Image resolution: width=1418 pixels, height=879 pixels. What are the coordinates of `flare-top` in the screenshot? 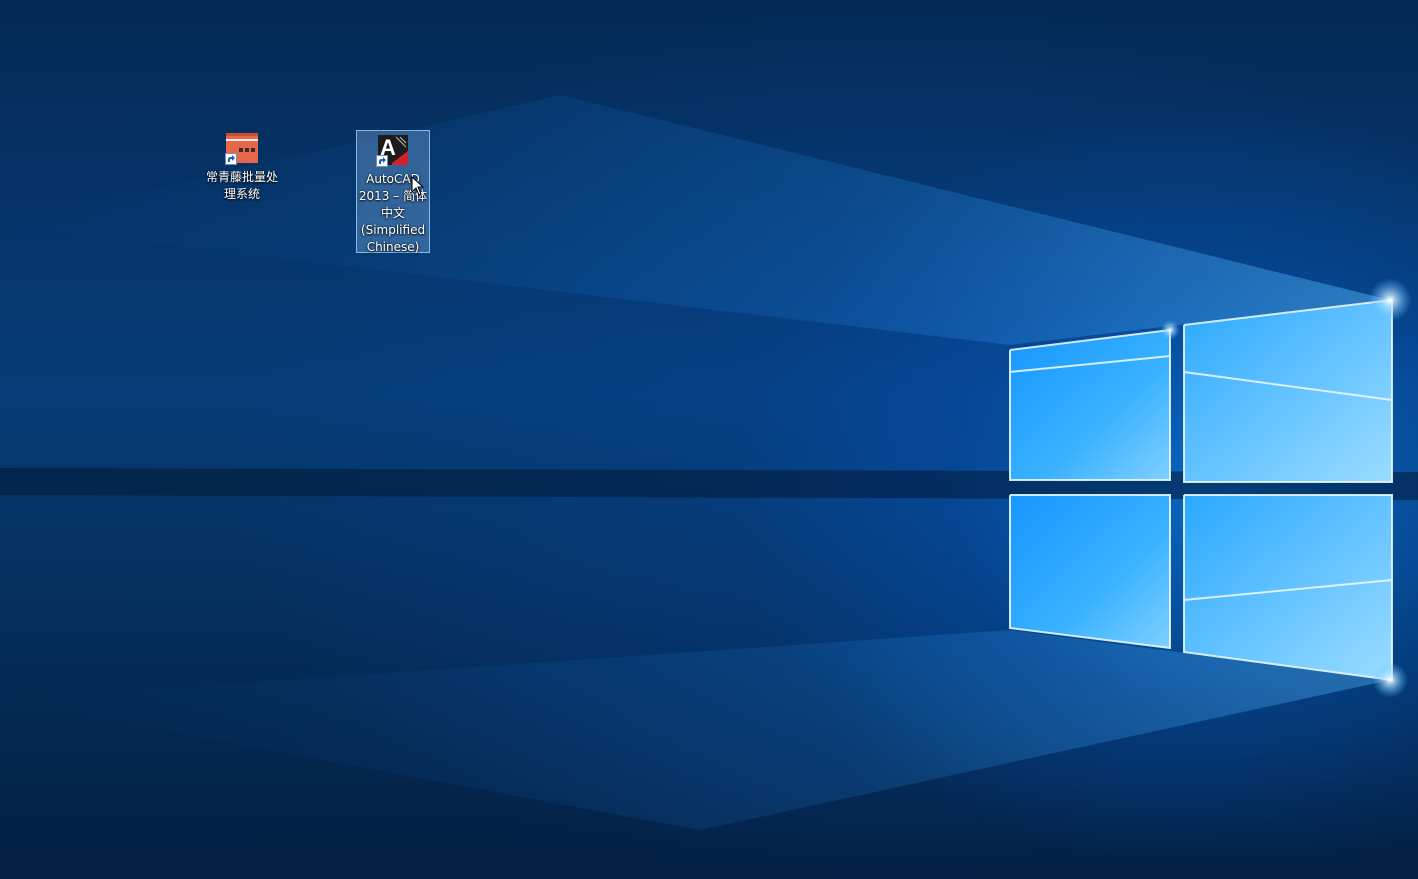 It's located at (1390, 300).